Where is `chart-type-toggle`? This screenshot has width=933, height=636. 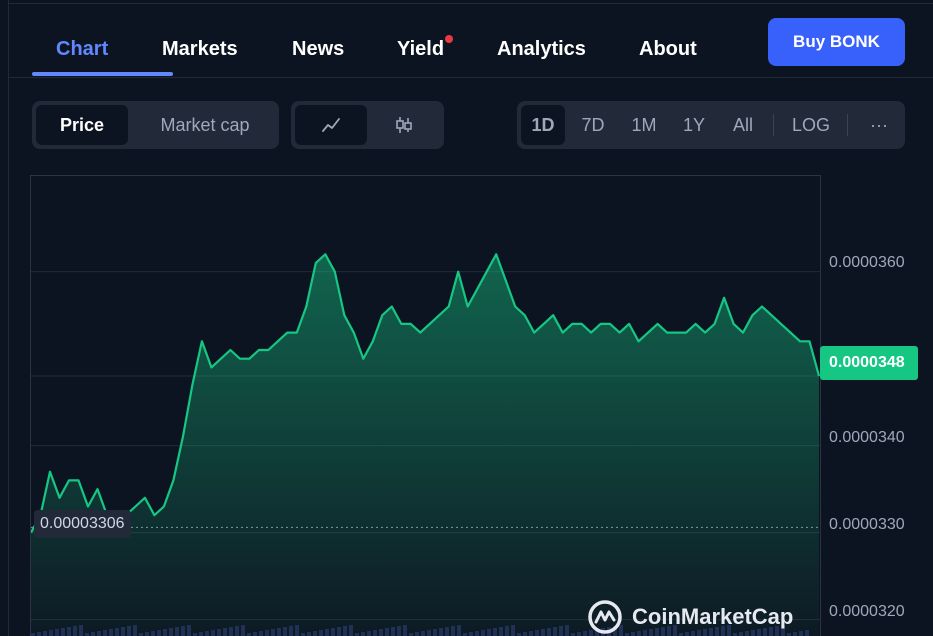 chart-type-toggle is located at coordinates (367, 125).